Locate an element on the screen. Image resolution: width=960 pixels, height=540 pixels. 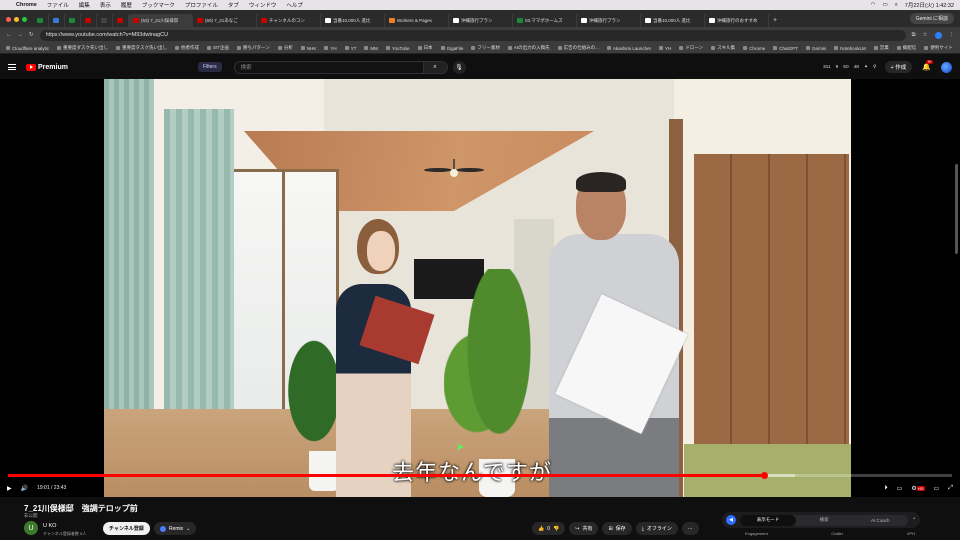
bookmark-star-icon: ☆ is located at coordinates (925, 35).